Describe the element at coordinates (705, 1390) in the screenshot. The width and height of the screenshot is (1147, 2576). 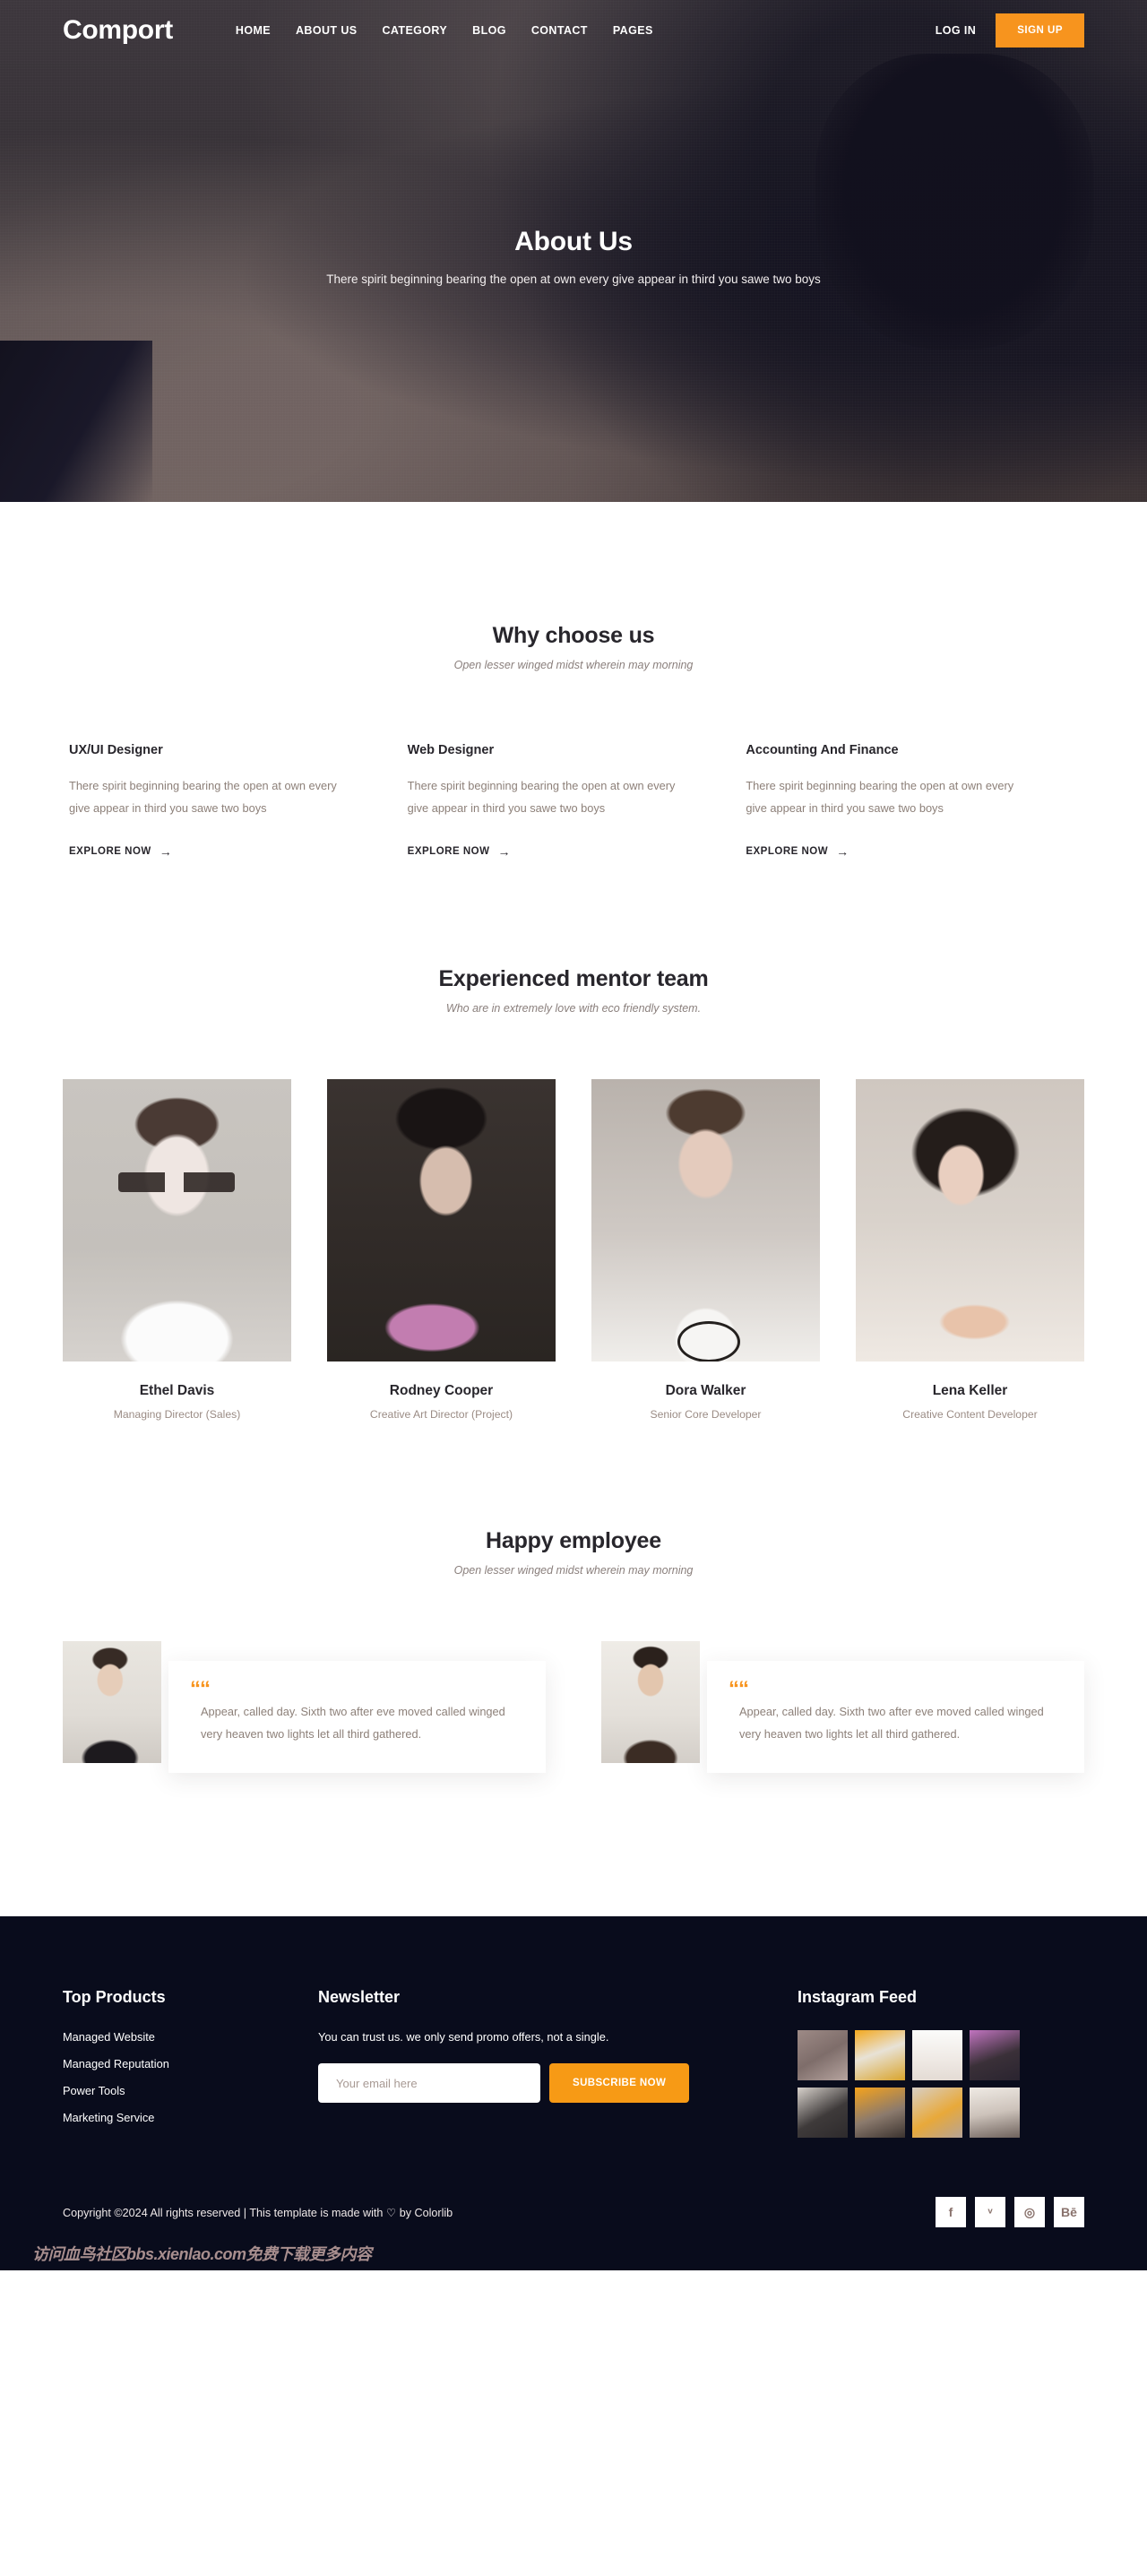
I see `team-member-name: Dora Walker` at that location.